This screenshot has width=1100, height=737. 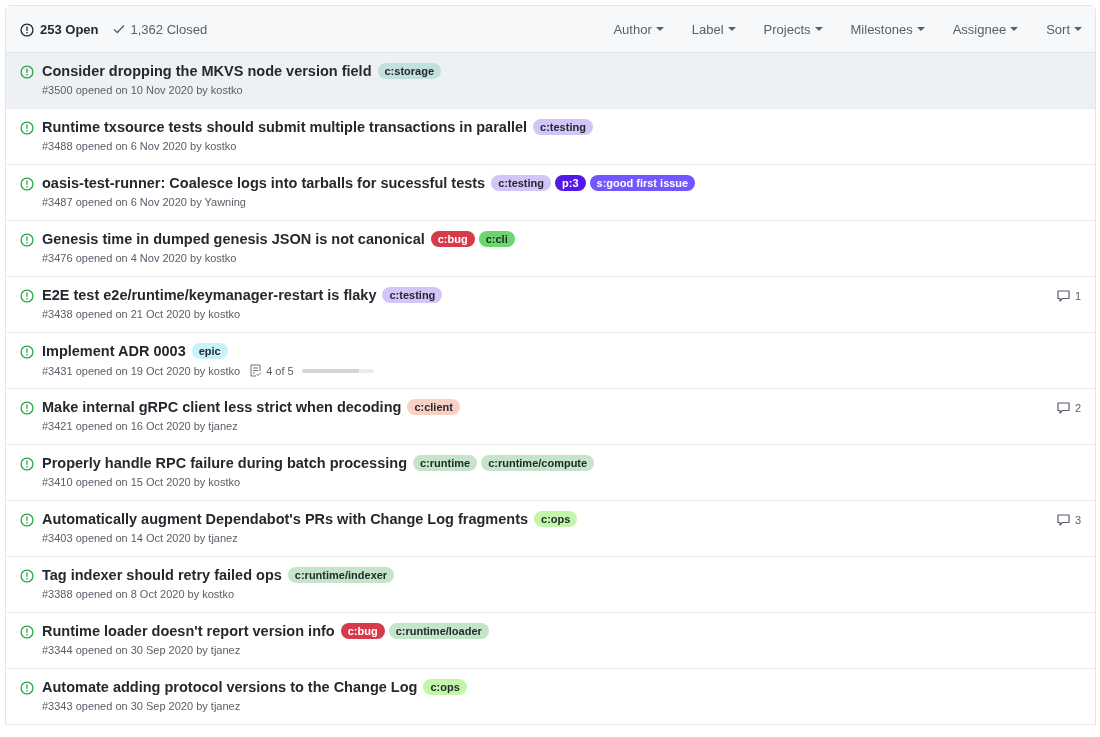 I want to click on comment-count-link: 1, so click(x=1068, y=295).